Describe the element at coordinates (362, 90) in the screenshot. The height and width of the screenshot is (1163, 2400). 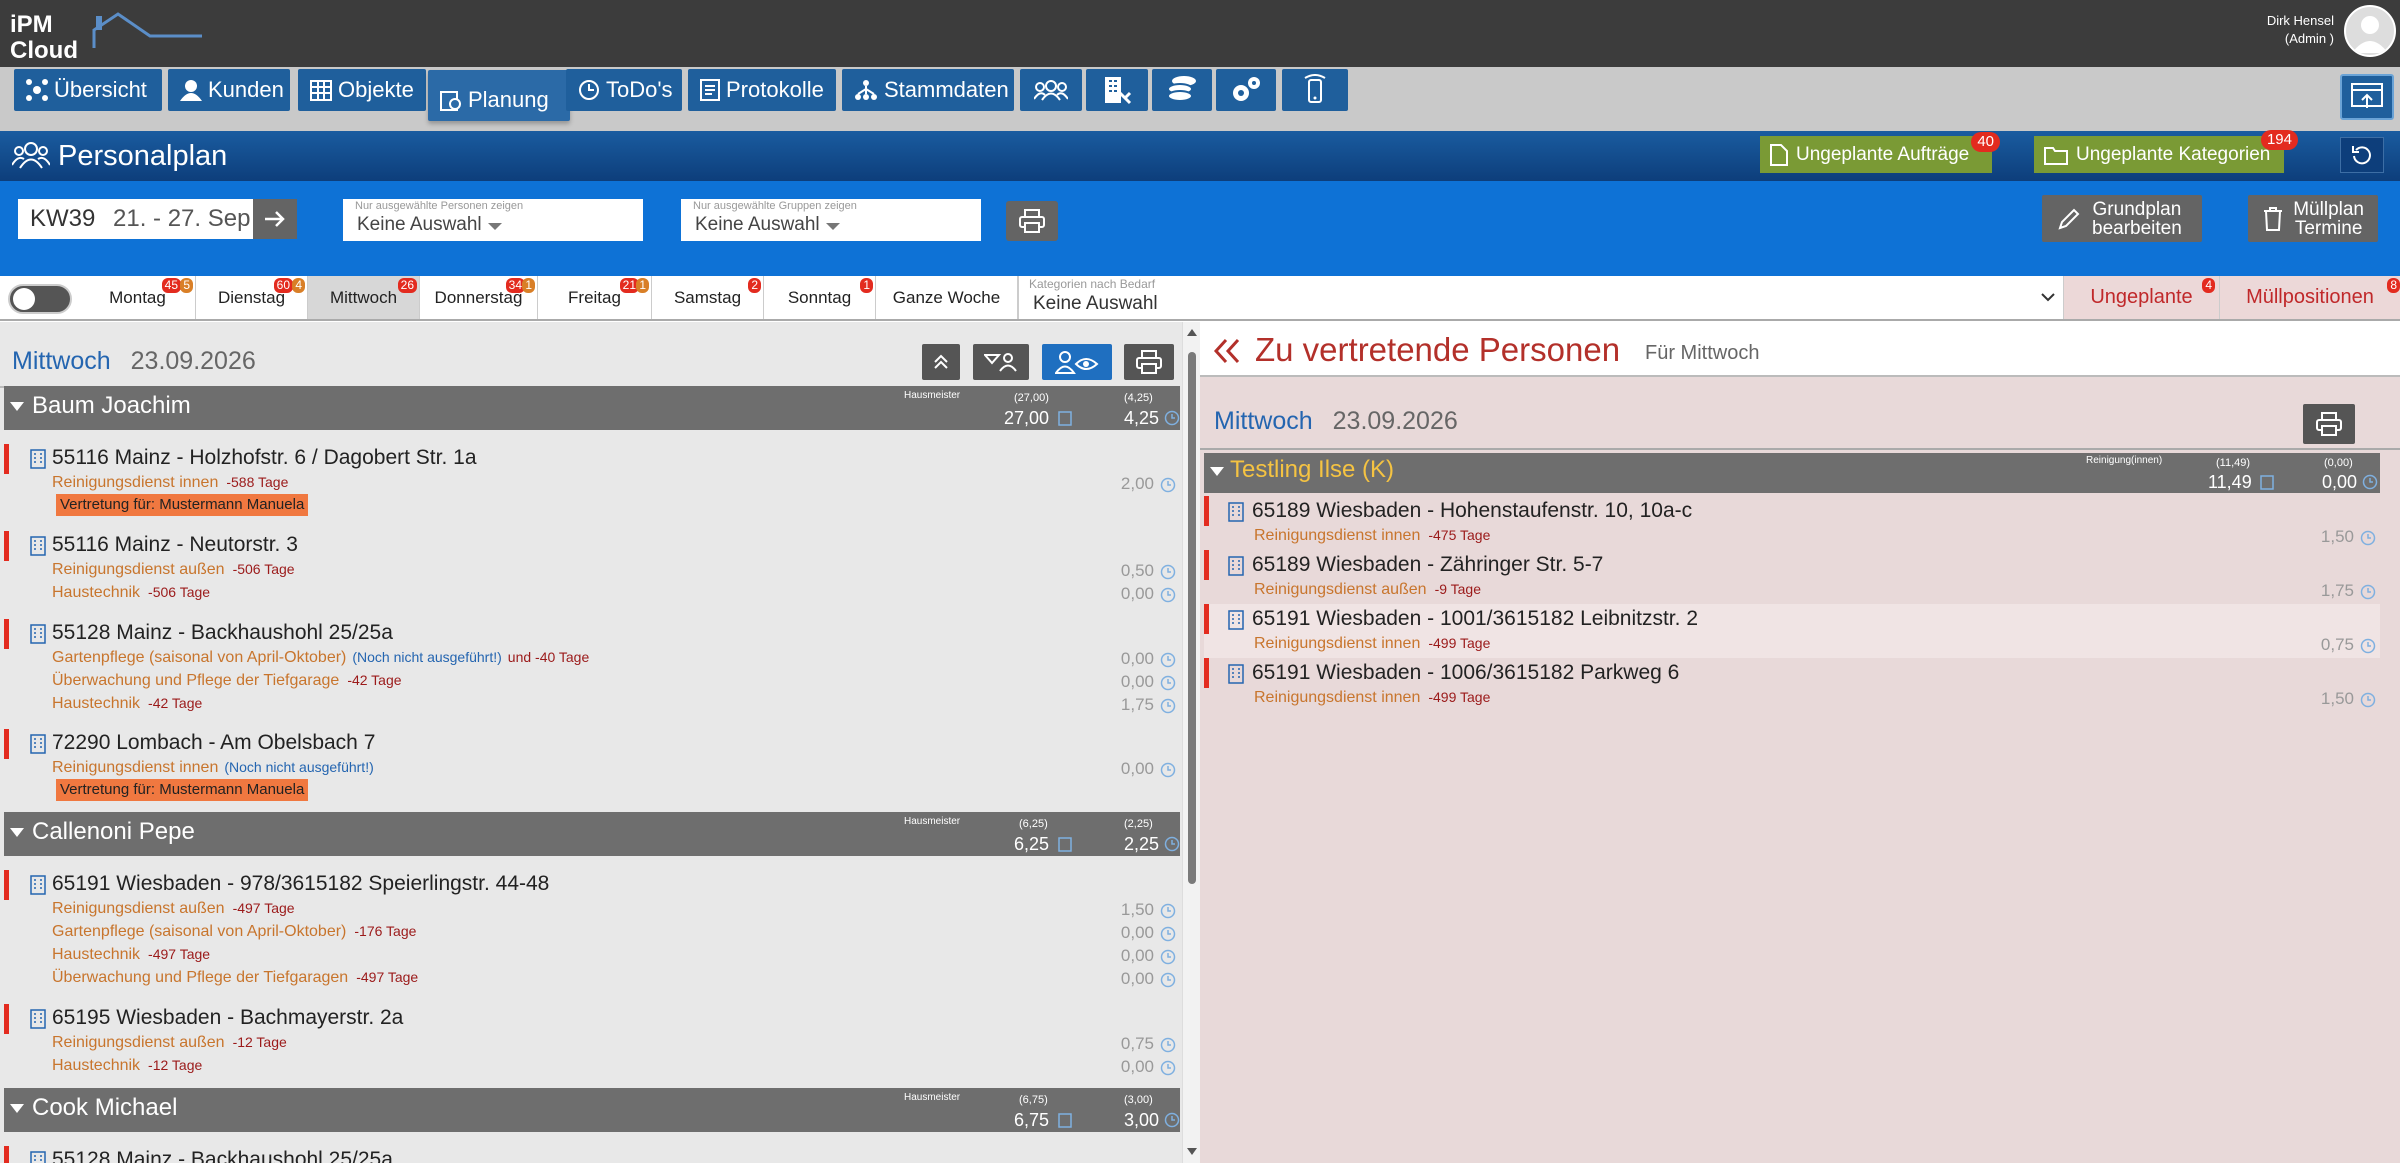
I see `nav-objekte: Objekte` at that location.